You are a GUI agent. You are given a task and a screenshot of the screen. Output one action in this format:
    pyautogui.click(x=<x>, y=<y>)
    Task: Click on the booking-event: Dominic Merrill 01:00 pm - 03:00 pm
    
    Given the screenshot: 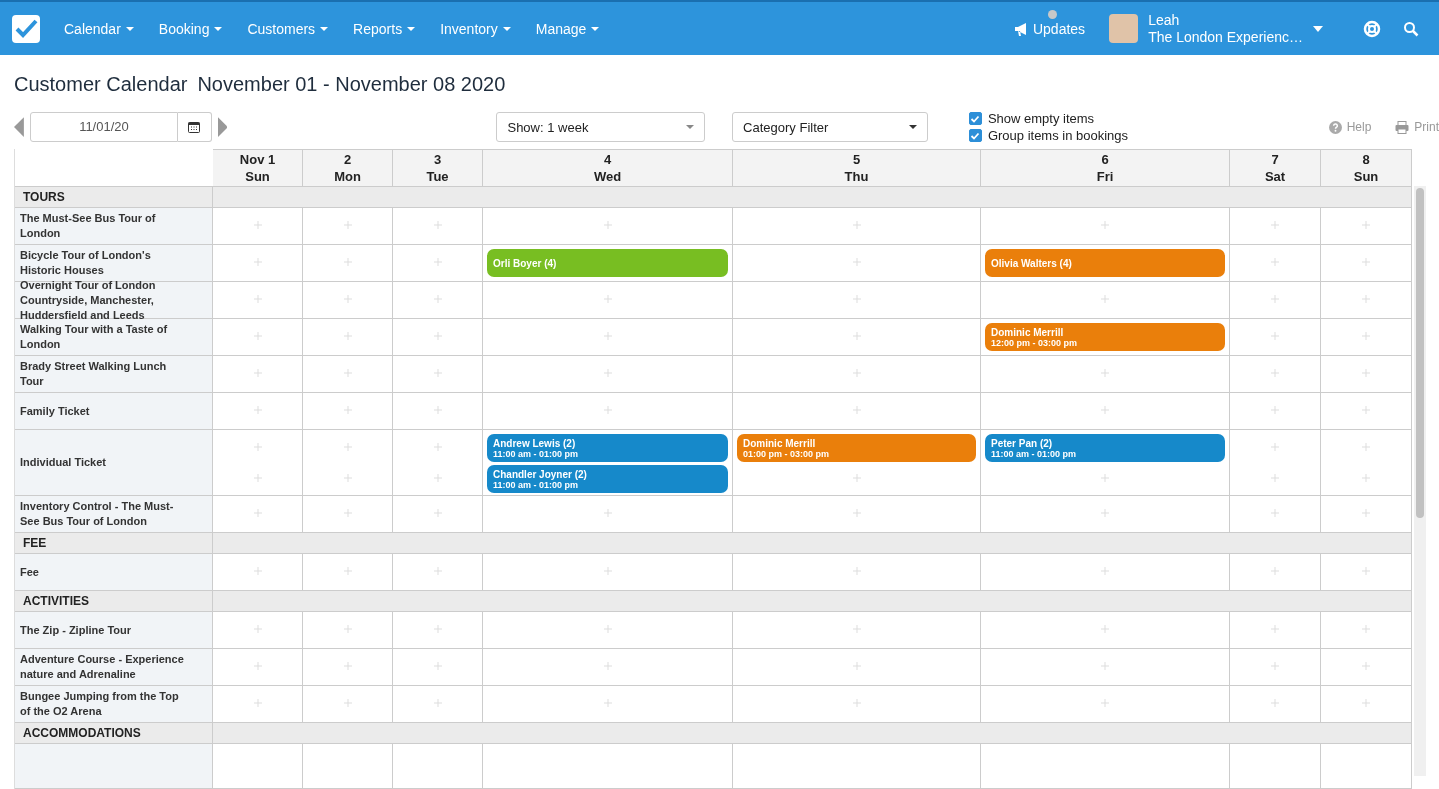 What is the action you would take?
    pyautogui.click(x=856, y=448)
    